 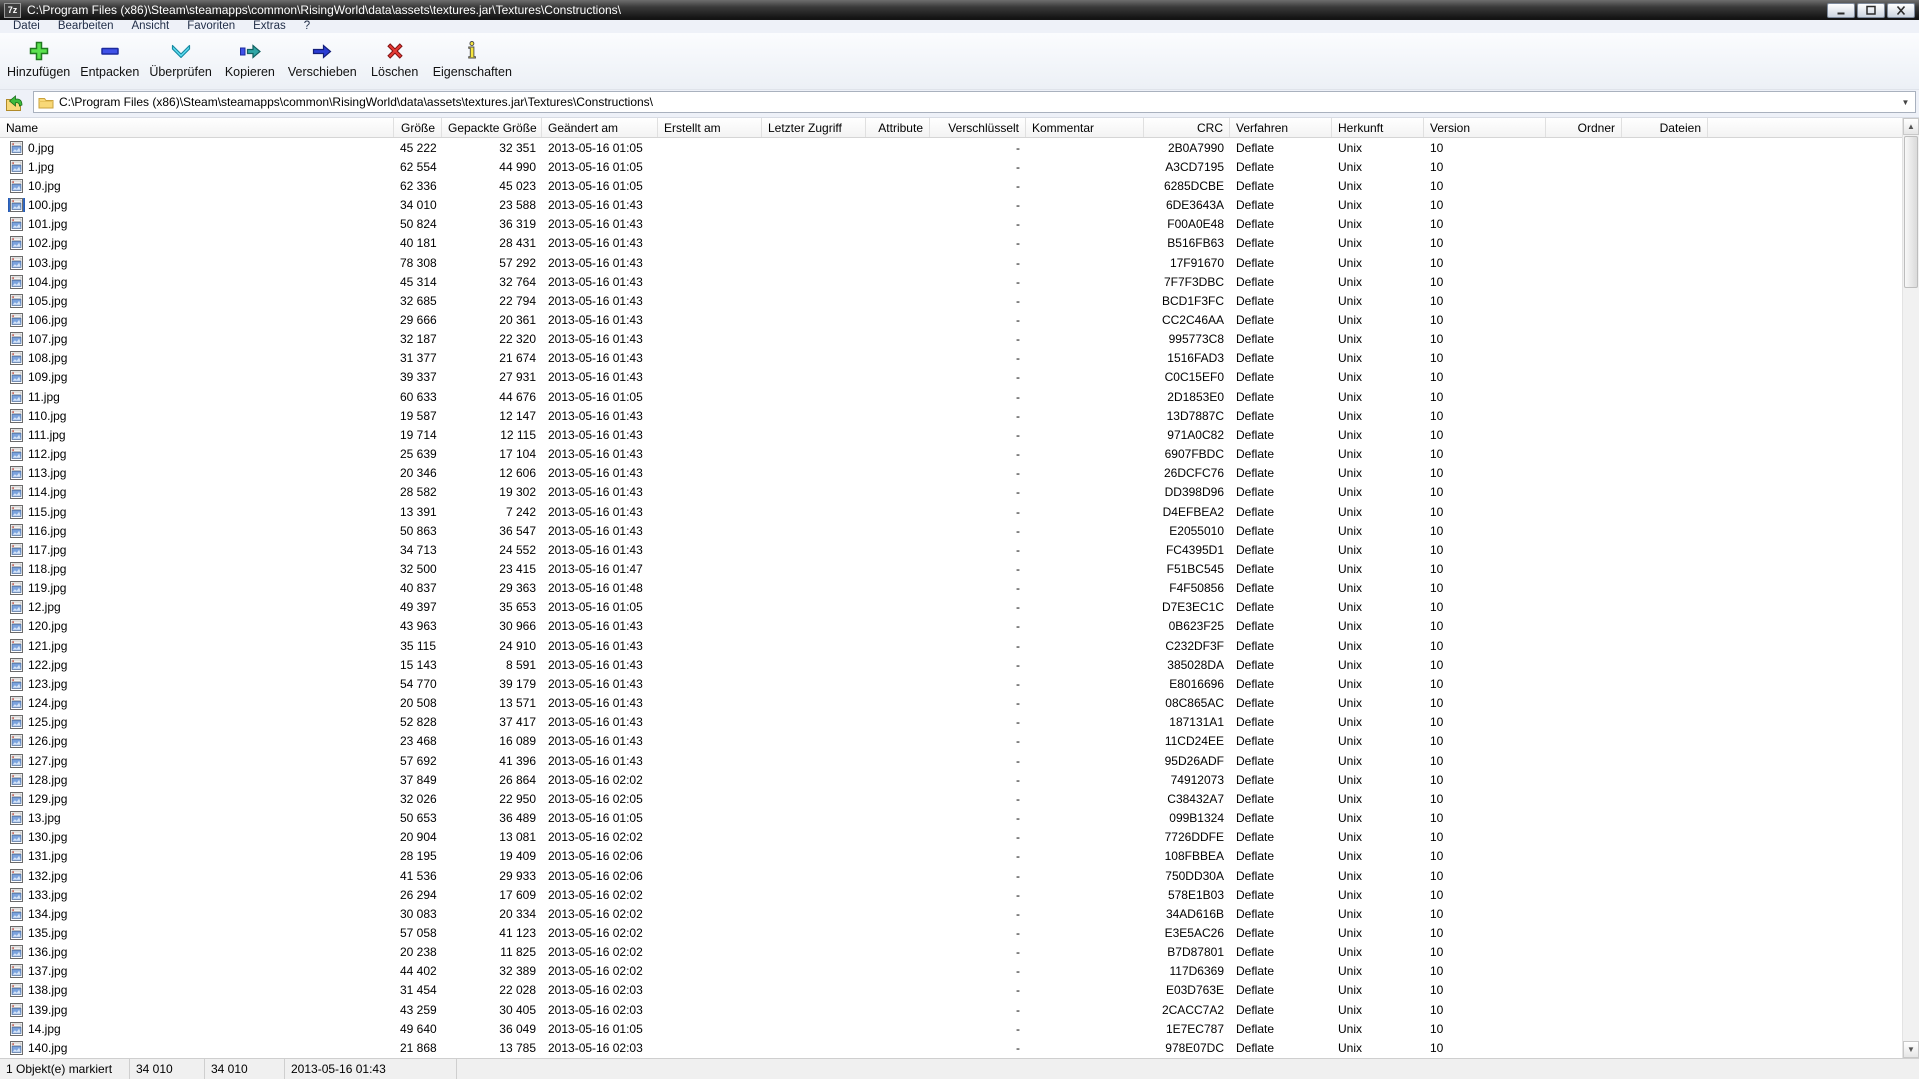 What do you see at coordinates (1378, 127) in the screenshot?
I see `column-header-host: Herkunft` at bounding box center [1378, 127].